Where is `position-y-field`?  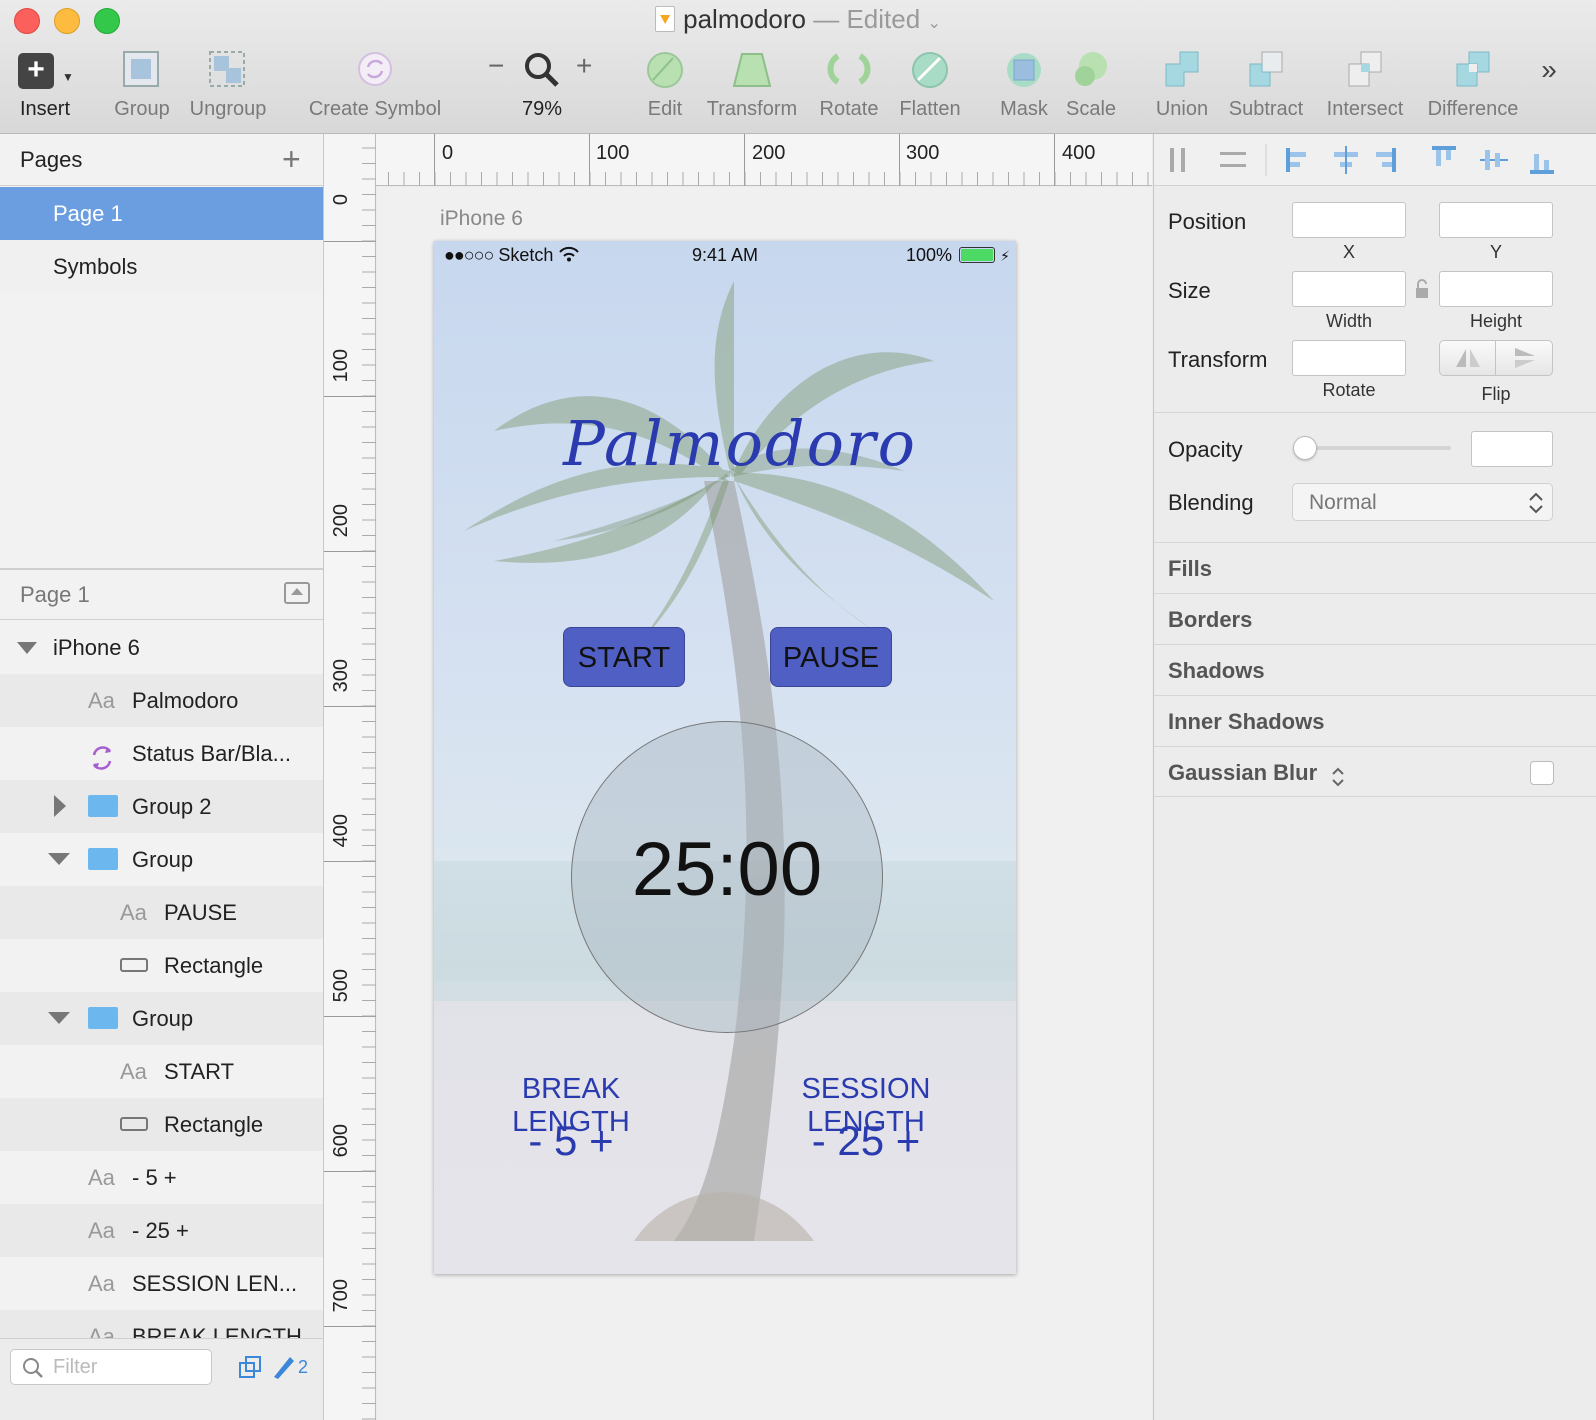
position-y-field is located at coordinates (1496, 220).